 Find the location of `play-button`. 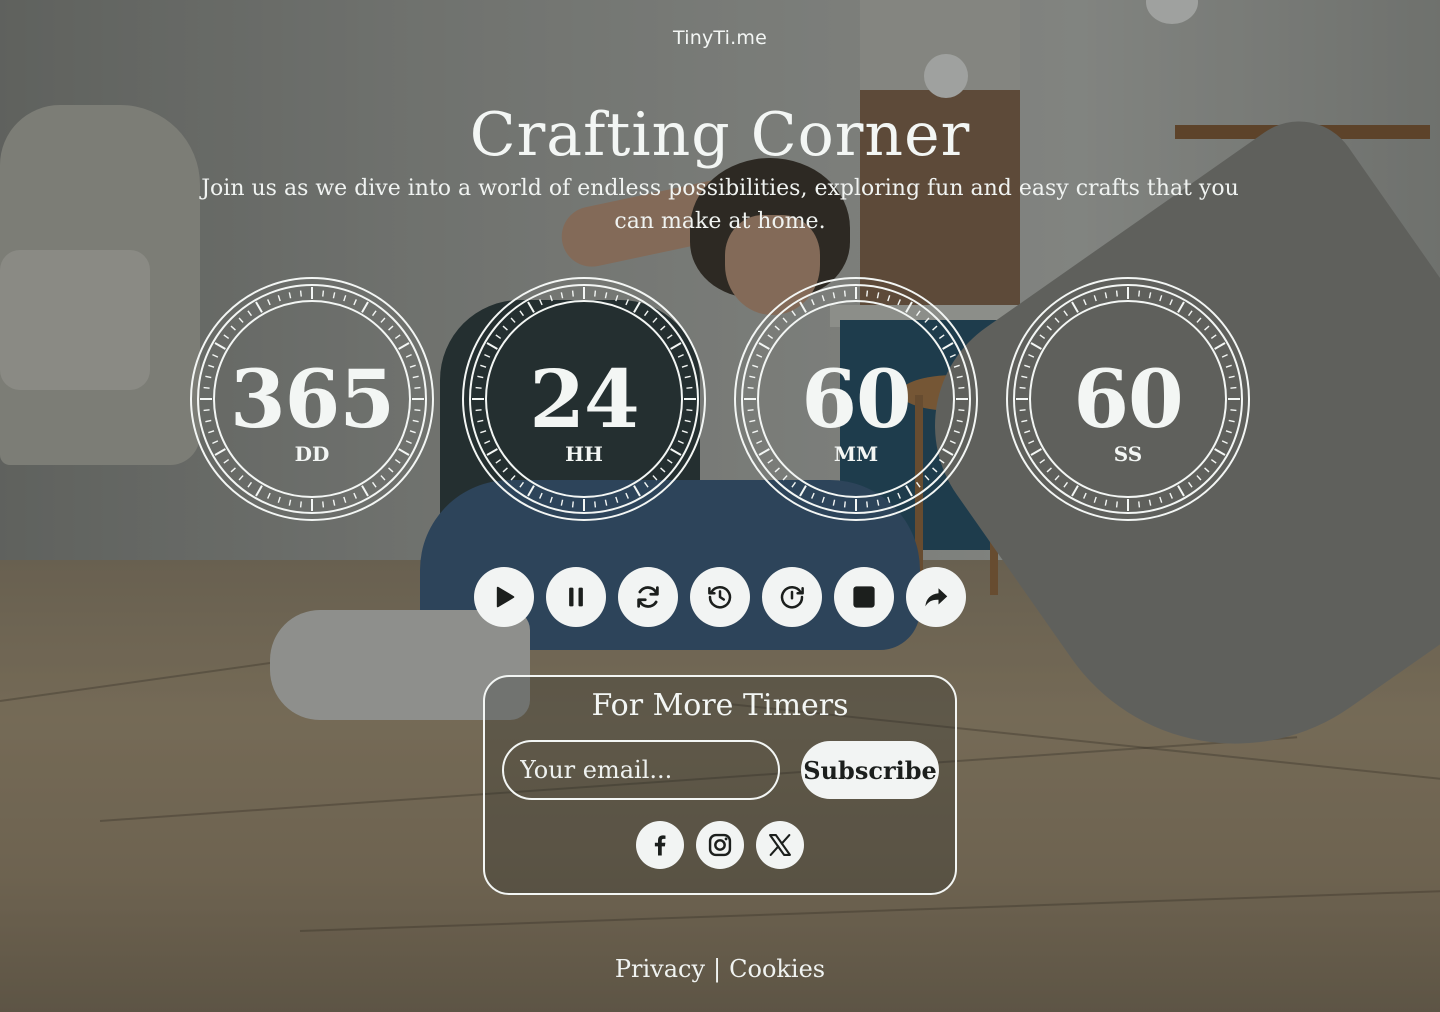

play-button is located at coordinates (504, 597).